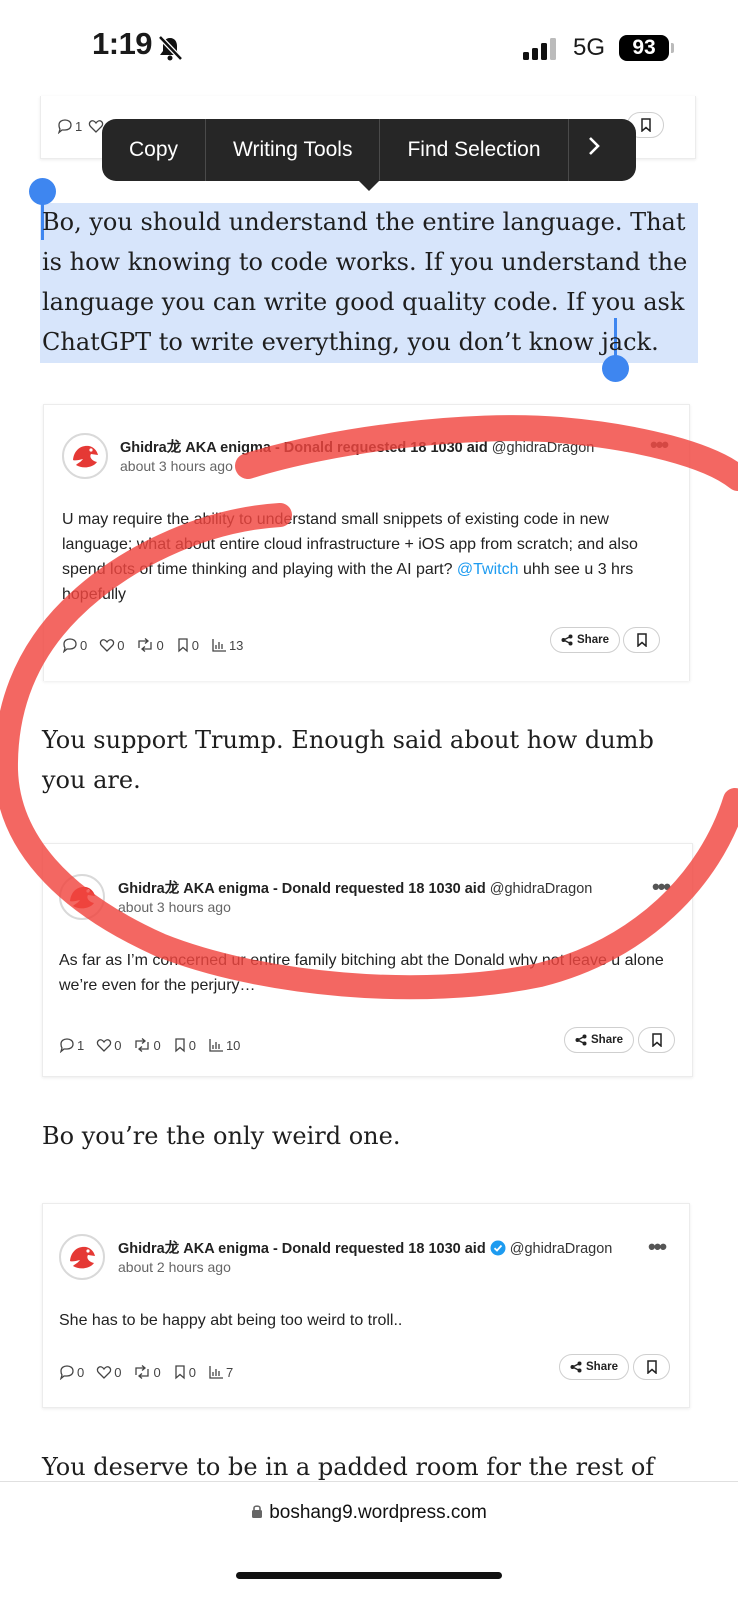 This screenshot has height=1601, width=738. What do you see at coordinates (644, 48) in the screenshot?
I see `battery-level: 93` at bounding box center [644, 48].